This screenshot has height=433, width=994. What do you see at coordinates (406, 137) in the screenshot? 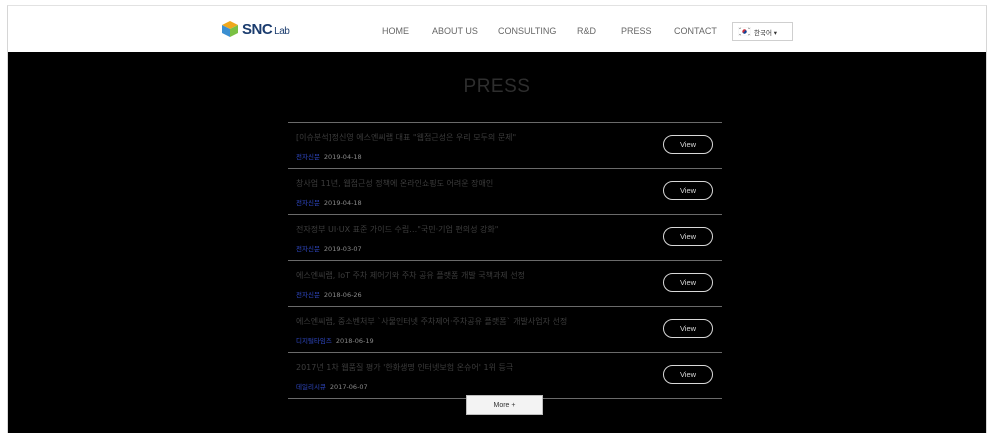
I see `press-item-title: [이슈분석]정신영 에스엔씨랩 대표 "웹접근성은 우리 모두의 문제"` at bounding box center [406, 137].